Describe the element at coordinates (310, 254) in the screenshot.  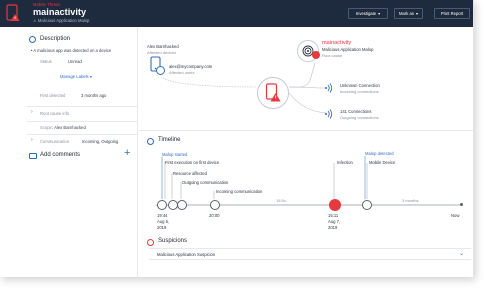
I see `suspicion-row: Malicious Application Suspicion ⌄` at that location.